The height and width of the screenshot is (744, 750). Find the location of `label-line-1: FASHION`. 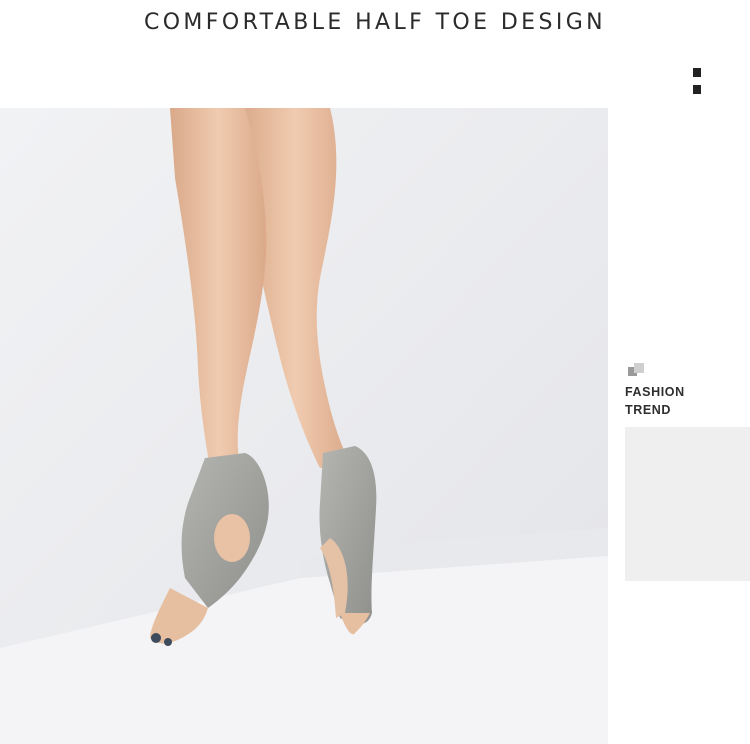

label-line-1: FASHION is located at coordinates (655, 392).